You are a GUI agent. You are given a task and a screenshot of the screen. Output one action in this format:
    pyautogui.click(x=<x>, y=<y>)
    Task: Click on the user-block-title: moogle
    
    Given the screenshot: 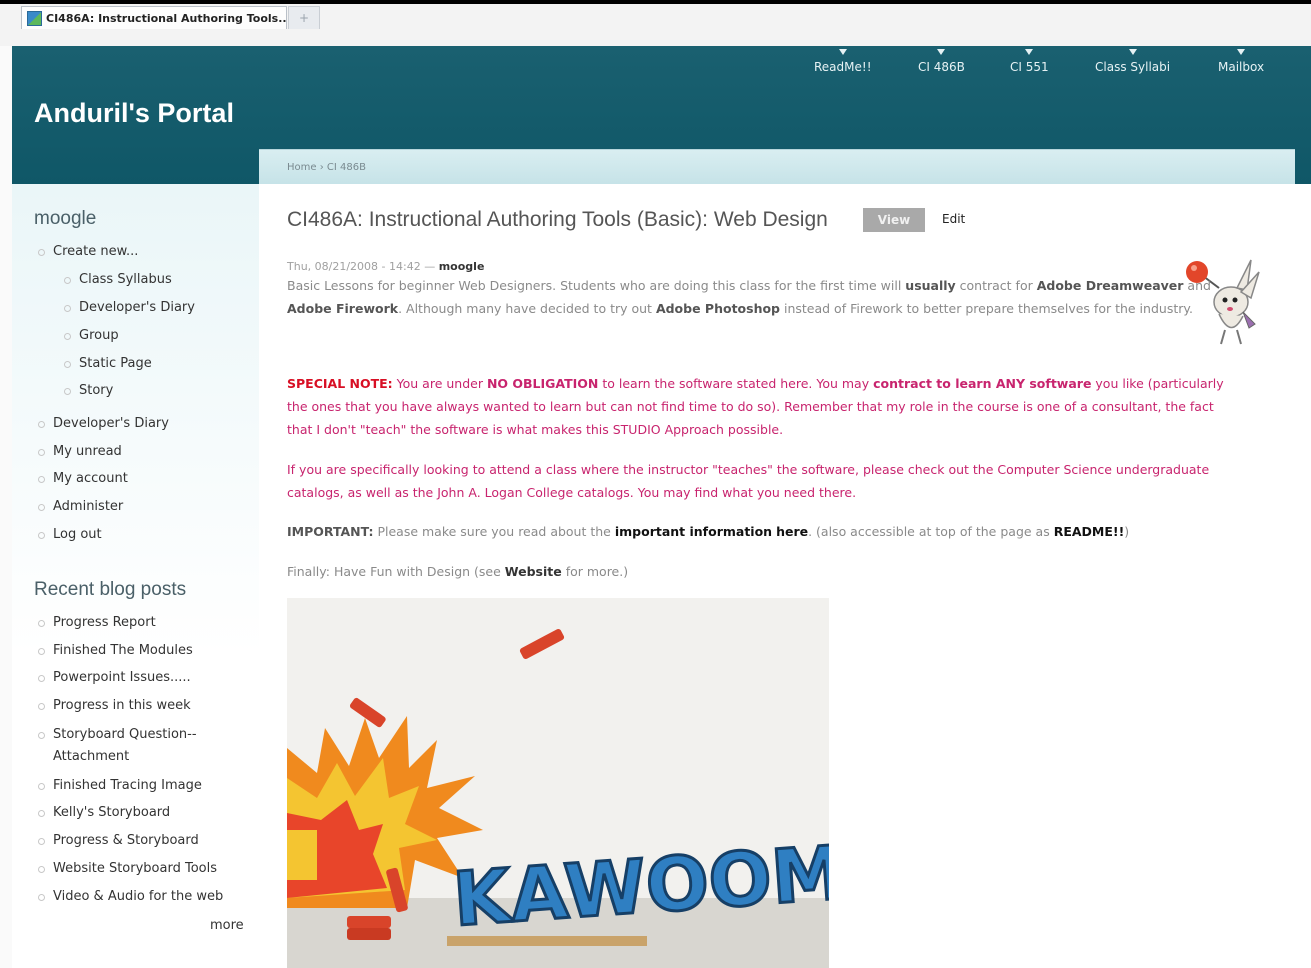 What is the action you would take?
    pyautogui.click(x=65, y=218)
    